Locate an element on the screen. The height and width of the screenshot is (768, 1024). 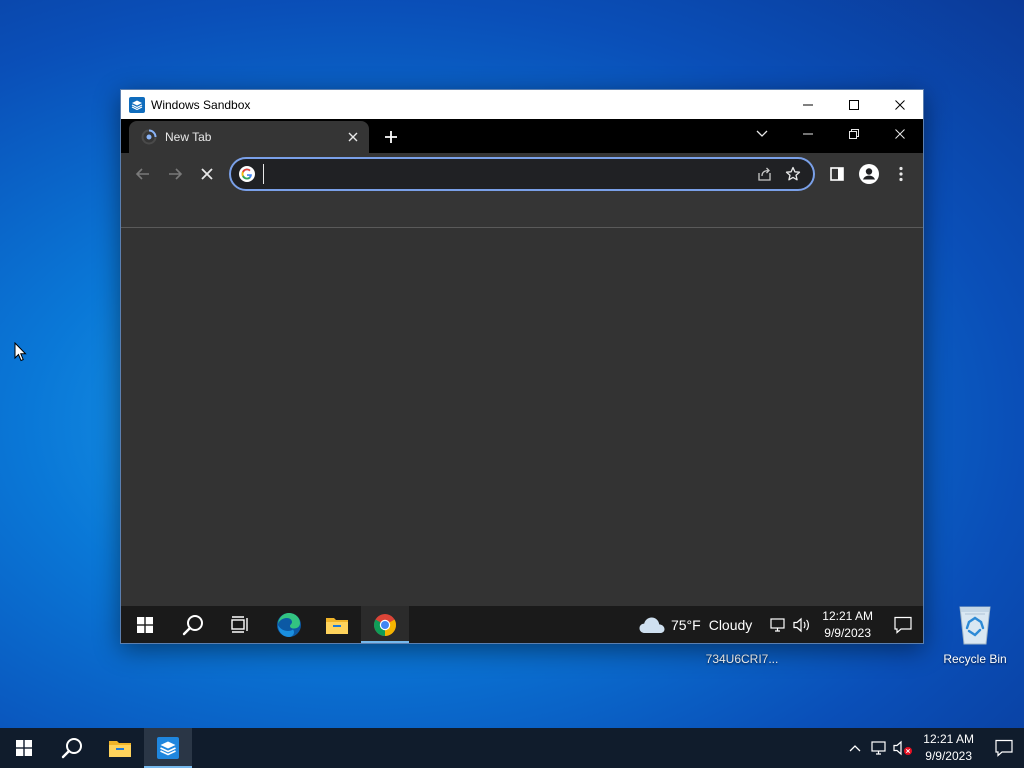
back-button is located at coordinates (143, 174).